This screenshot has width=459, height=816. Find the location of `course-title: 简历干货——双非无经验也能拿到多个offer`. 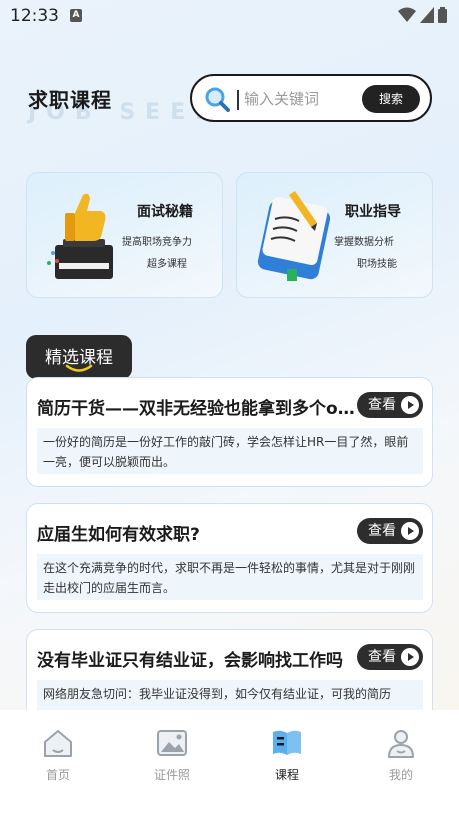

course-title: 简历干货——双非无经验也能拿到多个offer is located at coordinates (196, 409).